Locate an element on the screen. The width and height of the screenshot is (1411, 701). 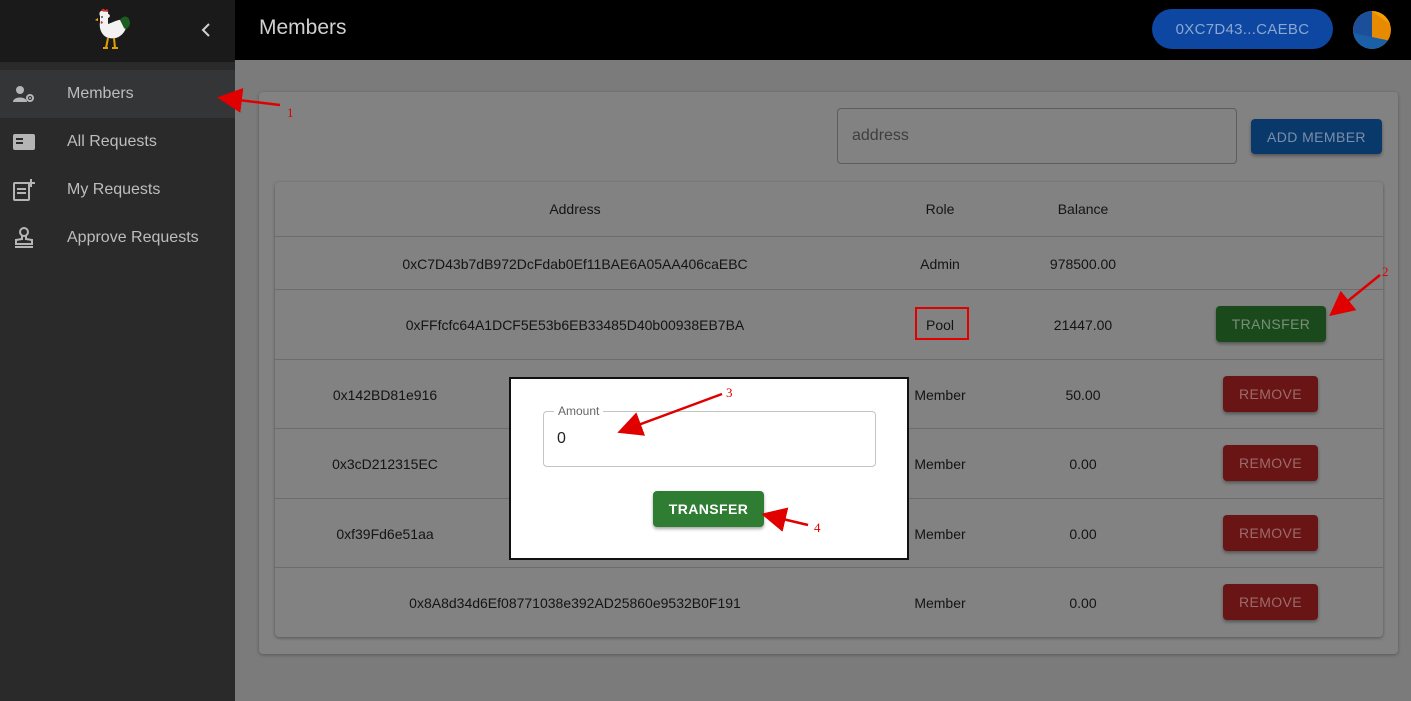
sidebar-item-members: Members is located at coordinates (117, 94).